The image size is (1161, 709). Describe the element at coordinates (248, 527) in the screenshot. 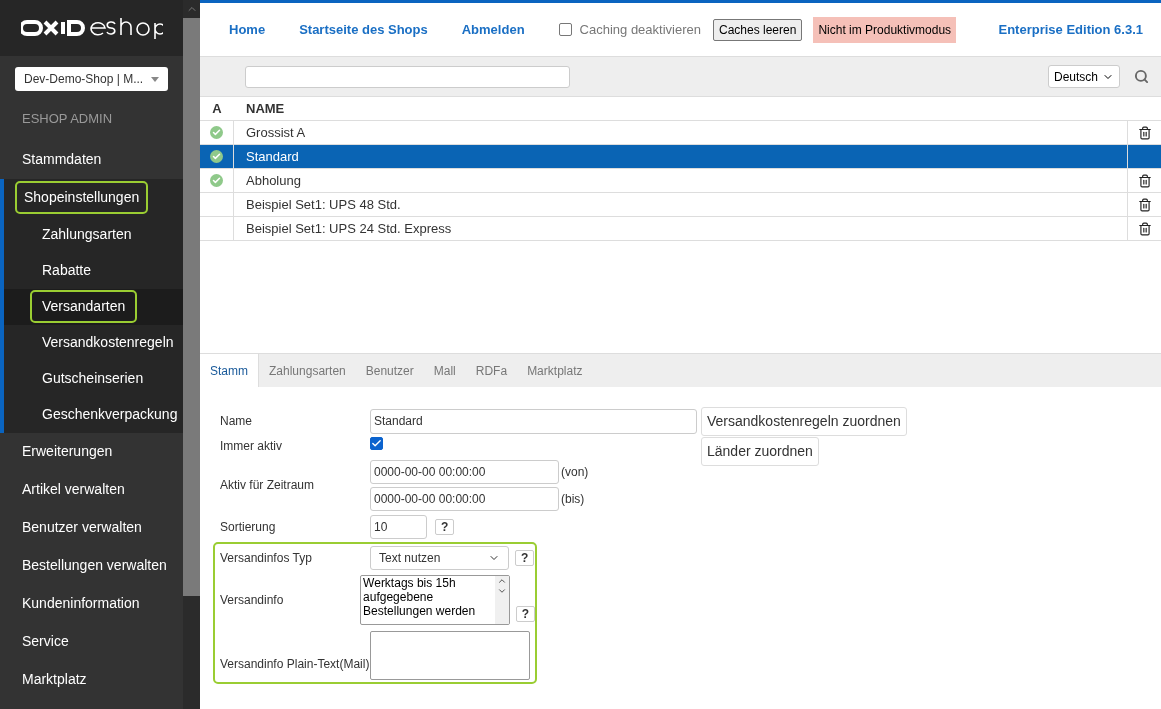

I see `field-label: Sortierung` at that location.